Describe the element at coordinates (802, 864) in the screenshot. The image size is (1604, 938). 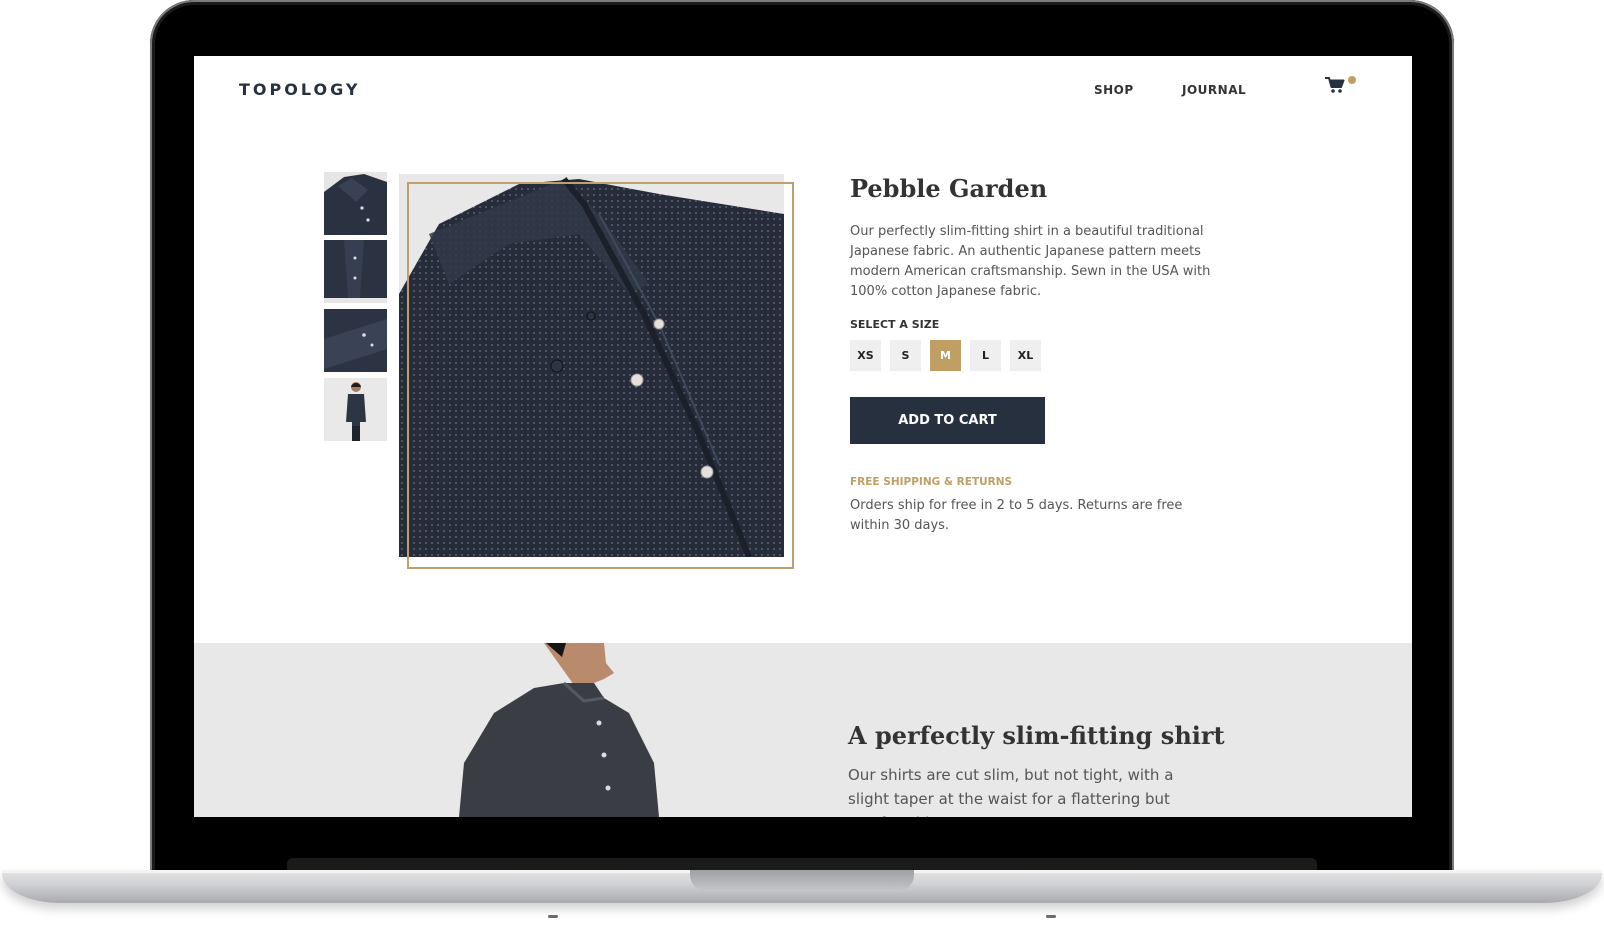
I see `laptop-hinge` at that location.